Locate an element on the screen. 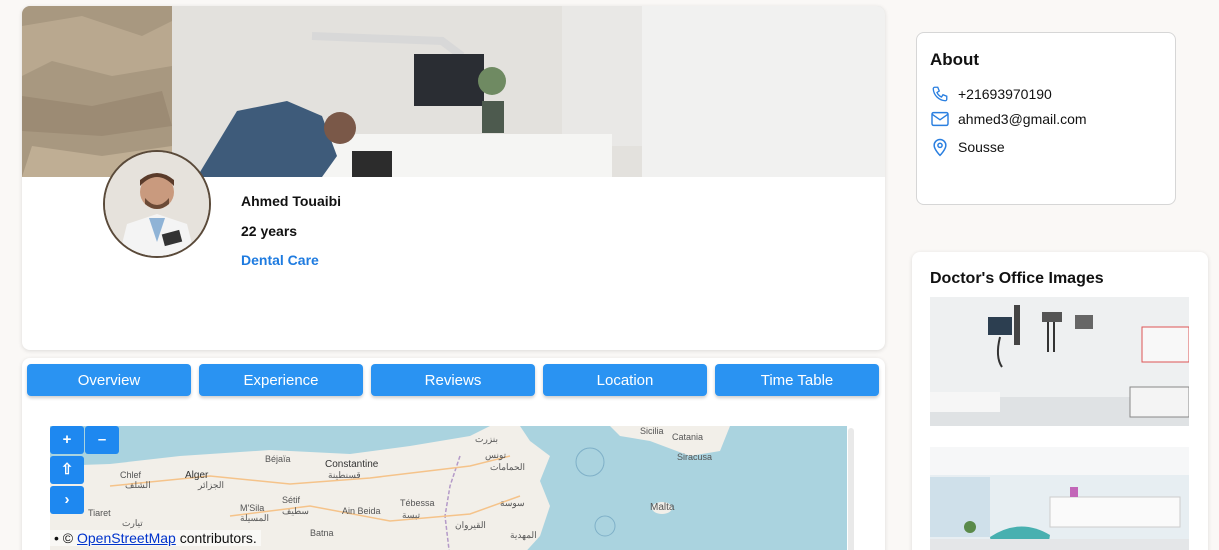 This screenshot has width=1219, height=550. map-label: Siracusa is located at coordinates (694, 457).